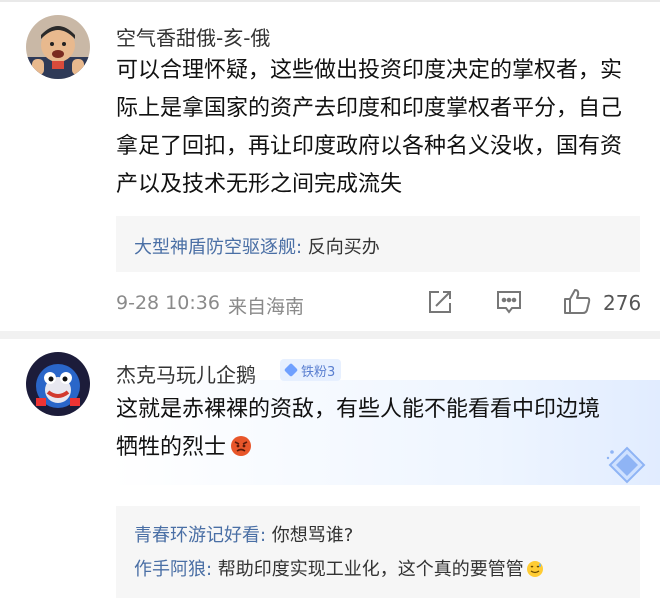 Image resolution: width=660 pixels, height=609 pixels. What do you see at coordinates (535, 571) in the screenshot?
I see `sweat-smile-icon` at bounding box center [535, 571].